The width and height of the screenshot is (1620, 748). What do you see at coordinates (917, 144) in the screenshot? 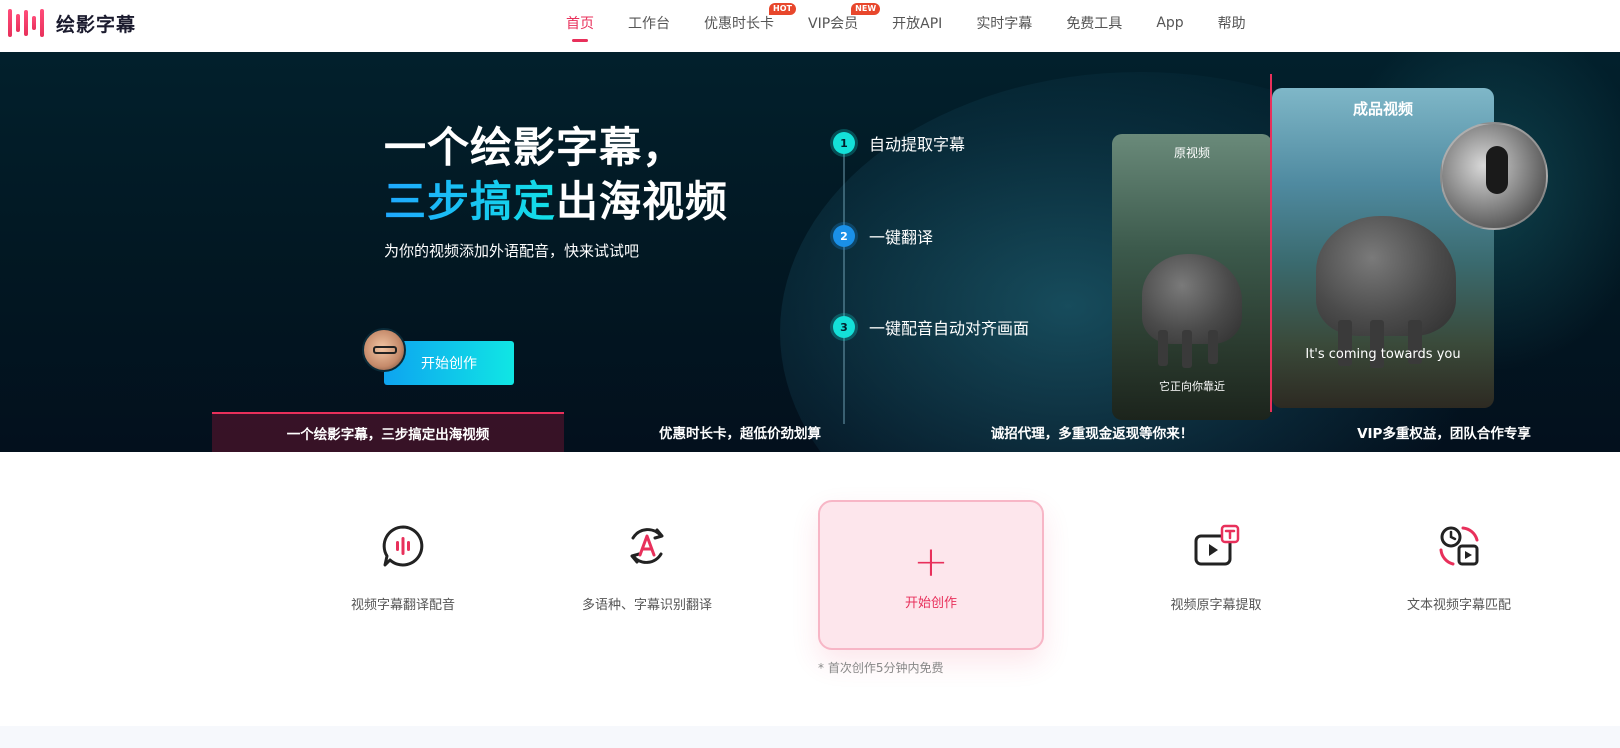
I see `step-label: 自动提取字幕` at bounding box center [917, 144].